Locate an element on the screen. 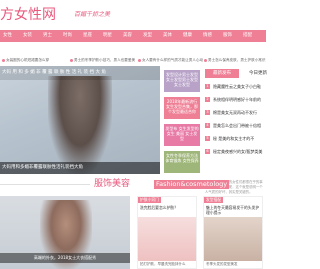 The image size is (320, 269). card-link: 拍打护肤，早晨洗完脸抹什么 is located at coordinates (163, 264).